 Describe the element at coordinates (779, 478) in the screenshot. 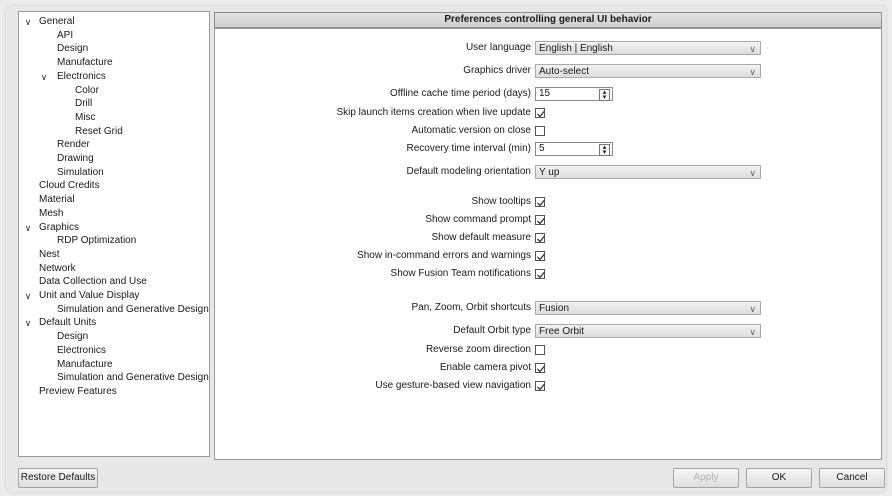

I see `ok-button: OK` at that location.